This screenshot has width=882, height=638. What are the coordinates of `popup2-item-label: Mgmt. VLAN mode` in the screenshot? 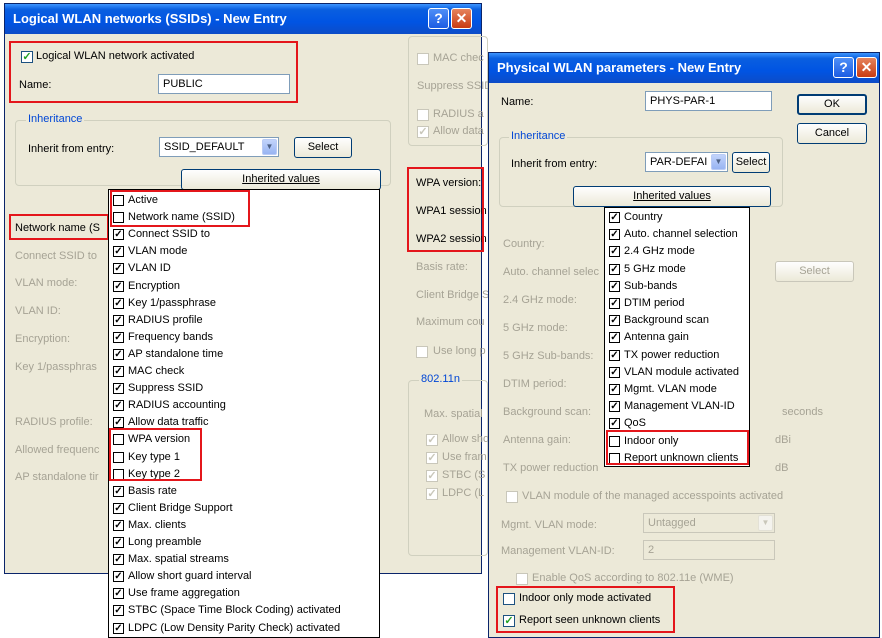 It's located at (670, 389).